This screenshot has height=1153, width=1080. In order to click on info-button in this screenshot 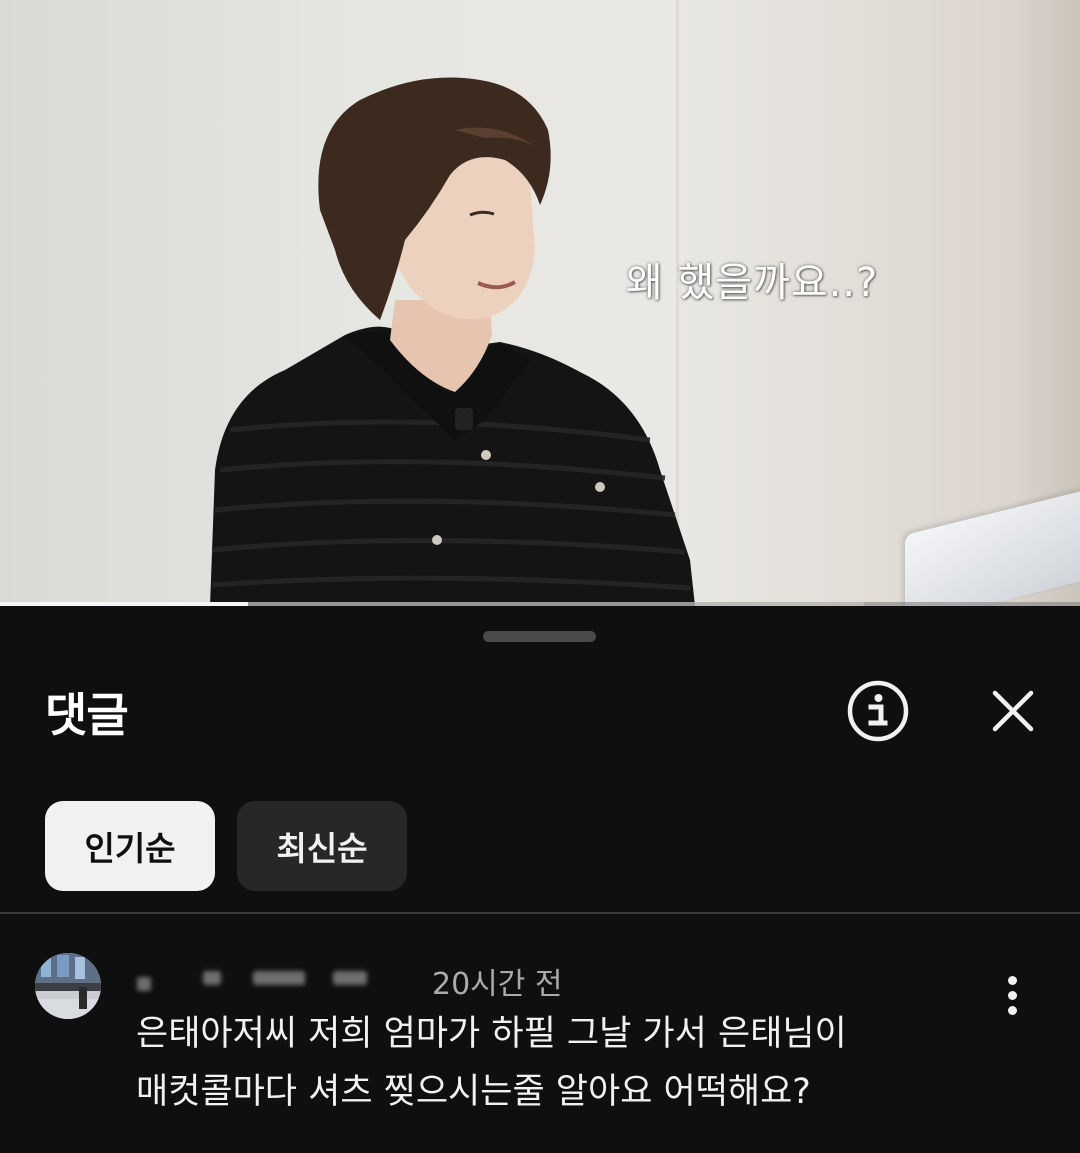, I will do `click(878, 711)`.